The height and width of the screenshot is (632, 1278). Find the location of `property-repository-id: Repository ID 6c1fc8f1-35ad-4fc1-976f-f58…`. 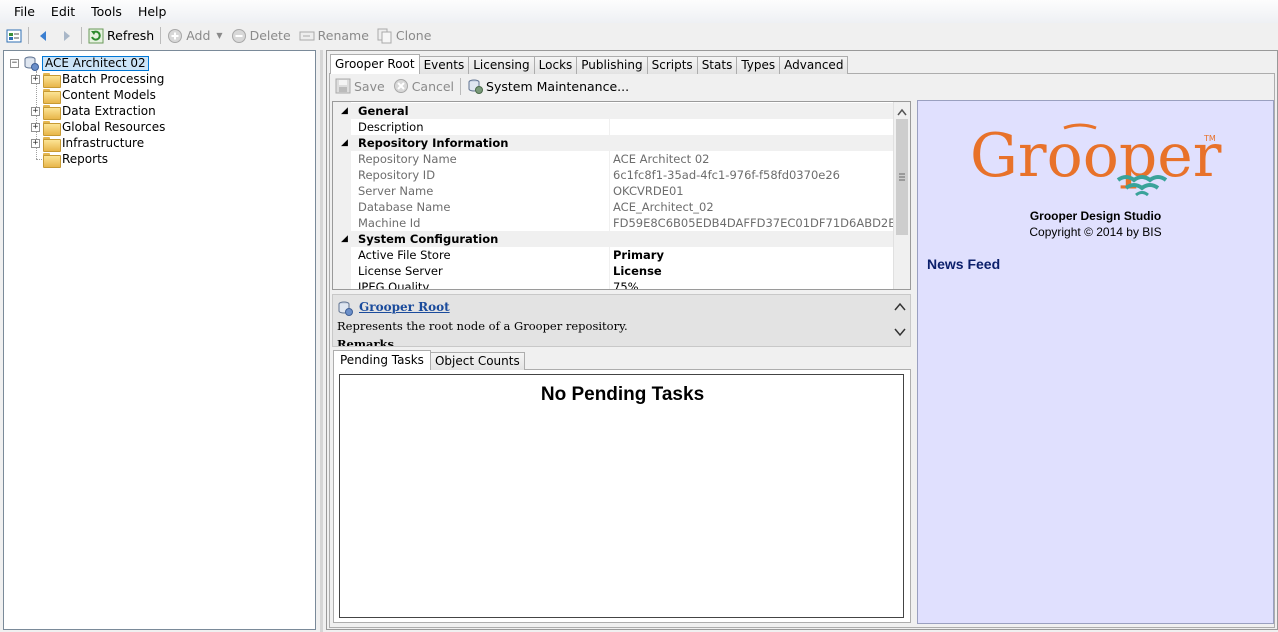

property-repository-id: Repository ID 6c1fc8f1-35ad-4fc1-976f-f58… is located at coordinates (613, 175).